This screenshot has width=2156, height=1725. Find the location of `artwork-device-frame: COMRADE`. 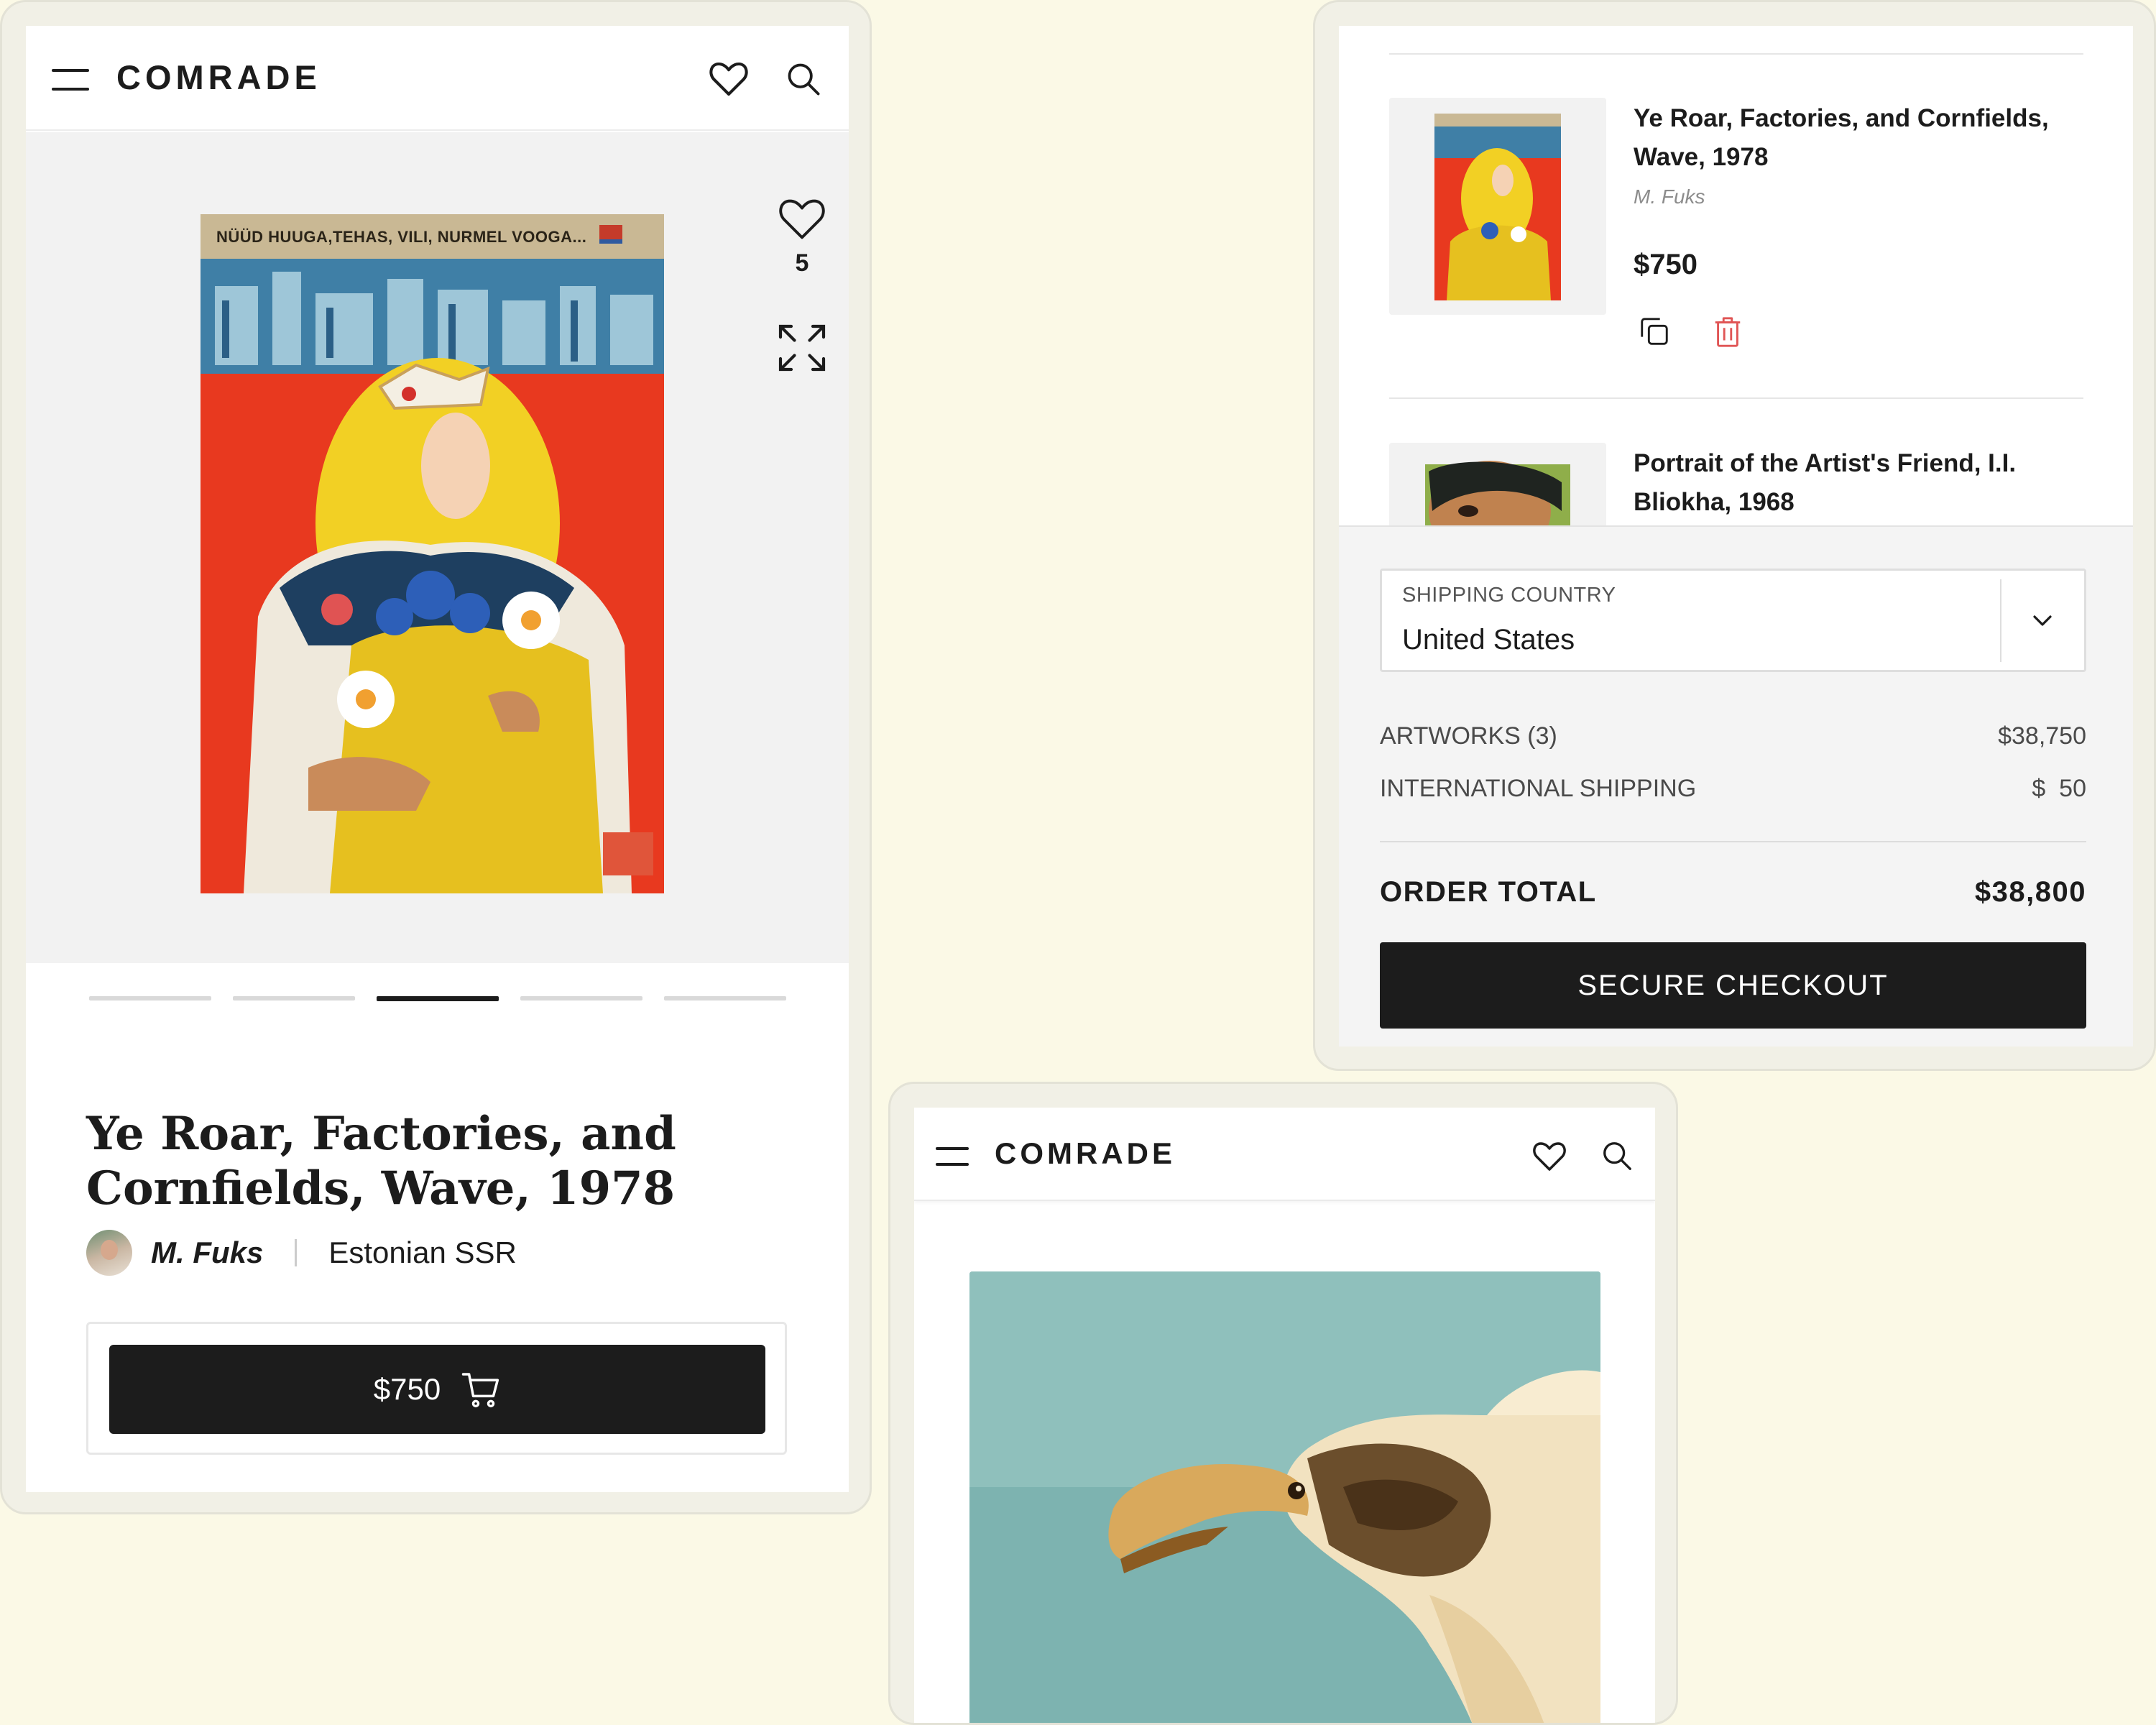

artwork-device-frame: COMRADE is located at coordinates (1283, 1403).